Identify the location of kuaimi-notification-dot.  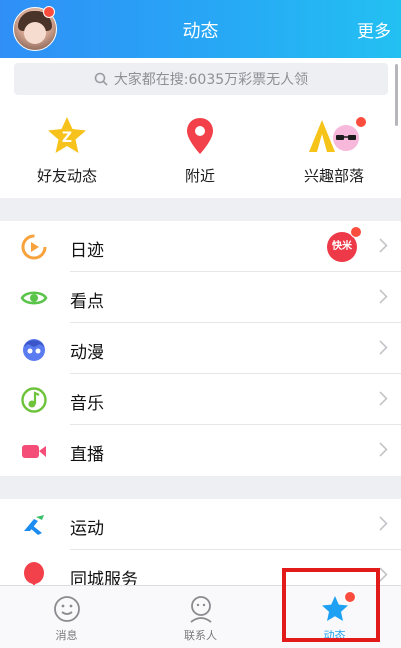
(356, 232).